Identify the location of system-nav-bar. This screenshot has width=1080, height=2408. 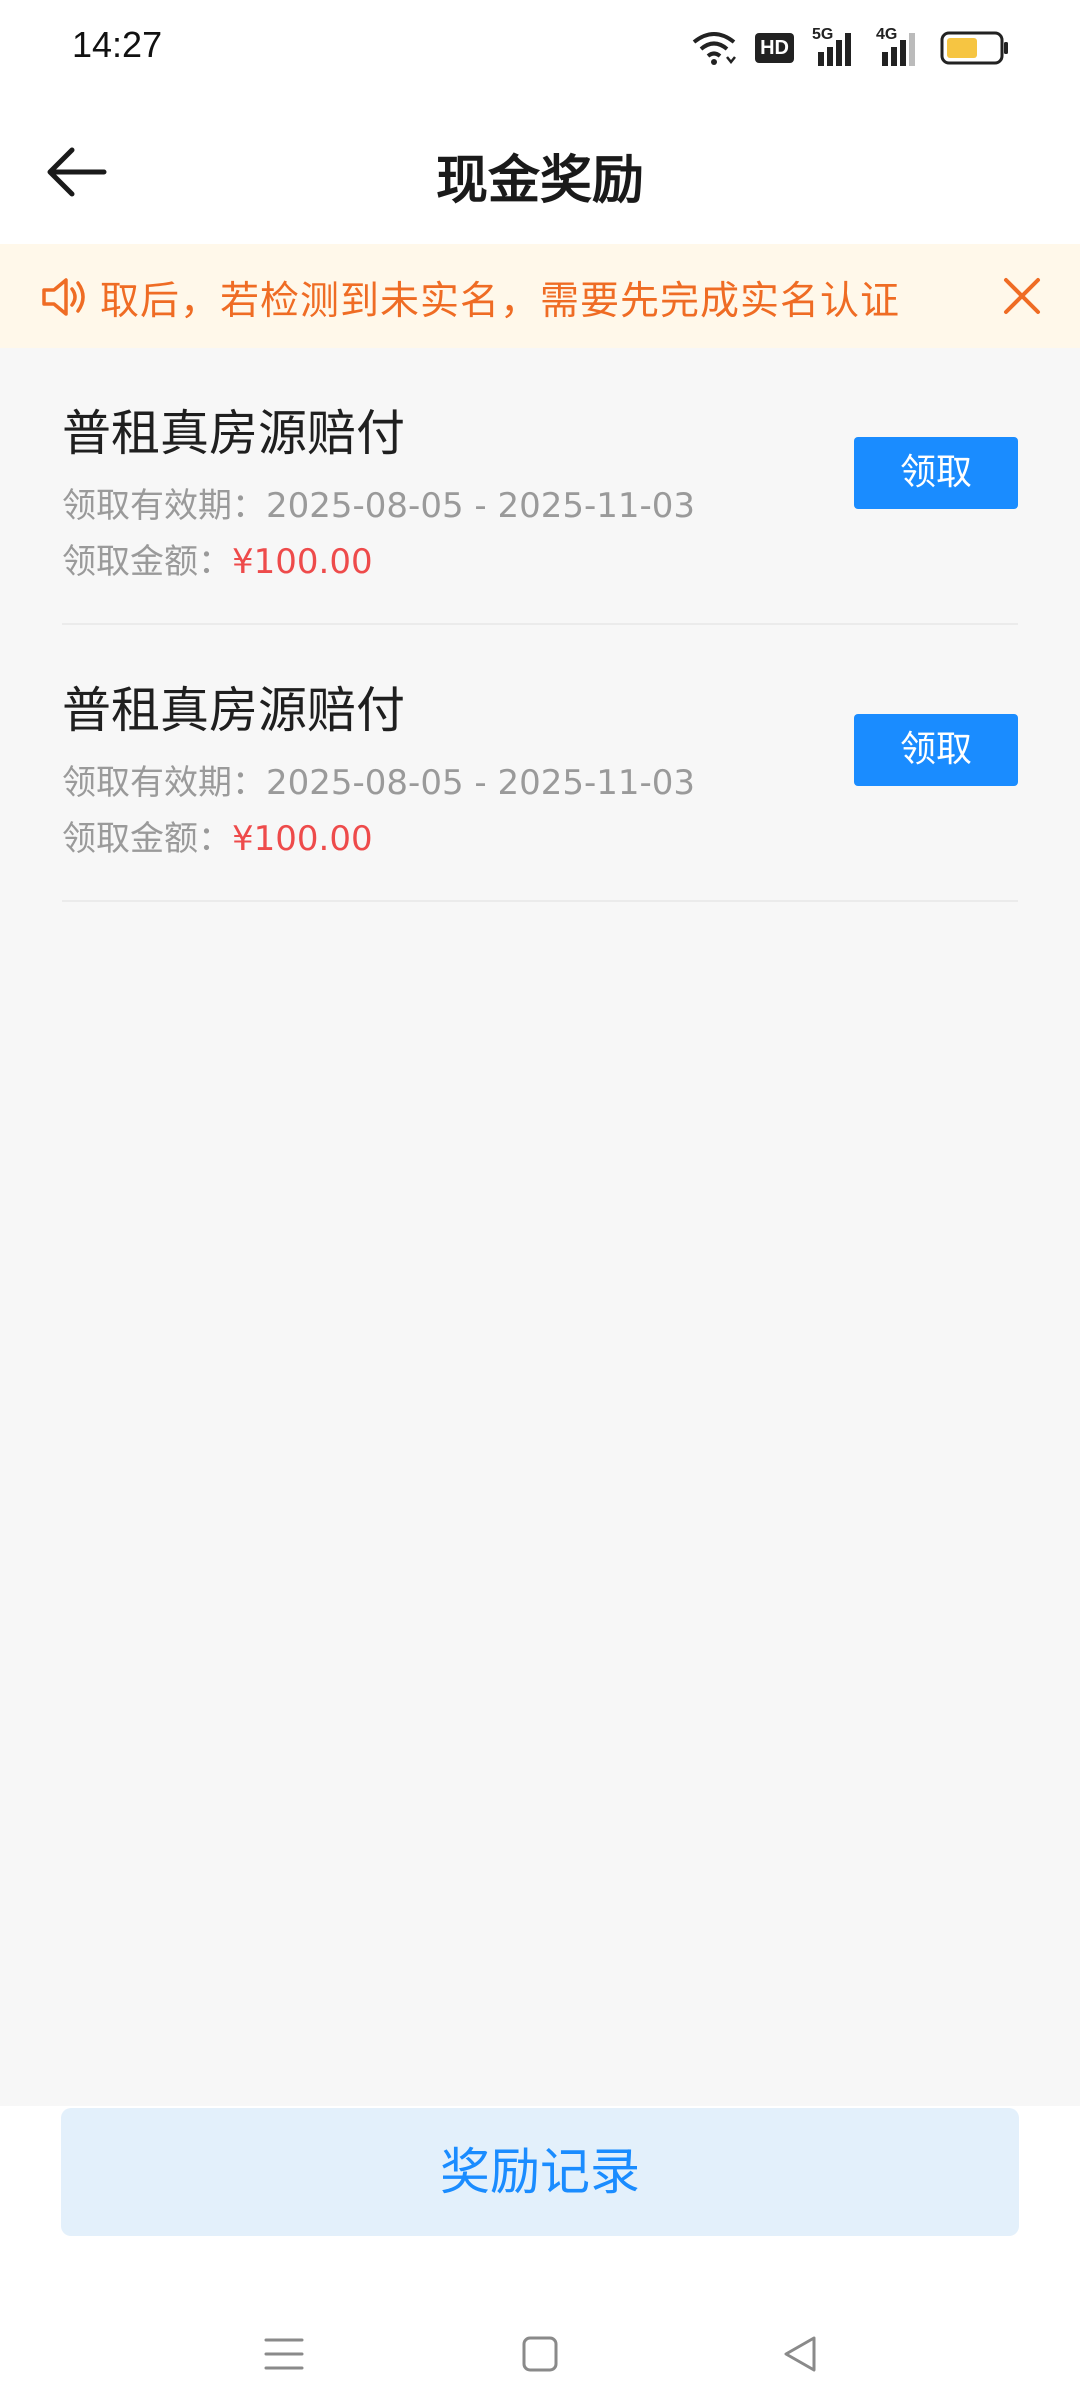
(540, 2345).